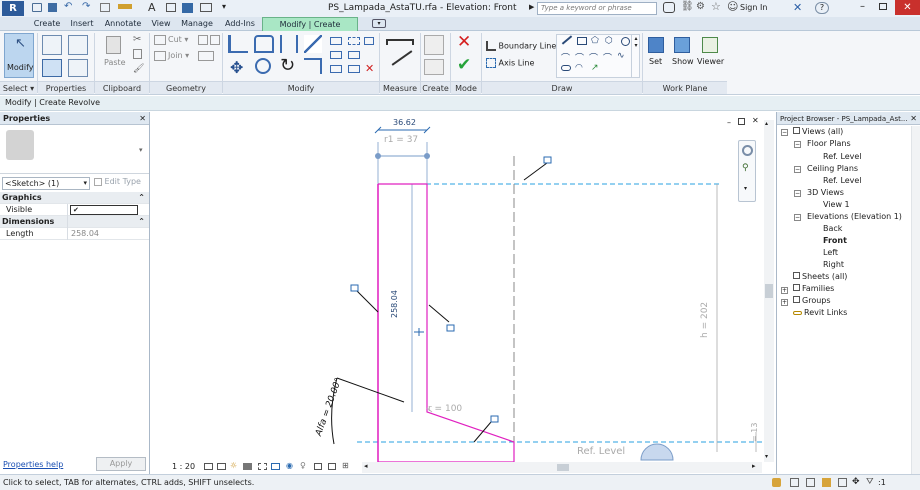 This screenshot has width=920, height=490. I want to click on type-preview: ▾, so click(74, 150).